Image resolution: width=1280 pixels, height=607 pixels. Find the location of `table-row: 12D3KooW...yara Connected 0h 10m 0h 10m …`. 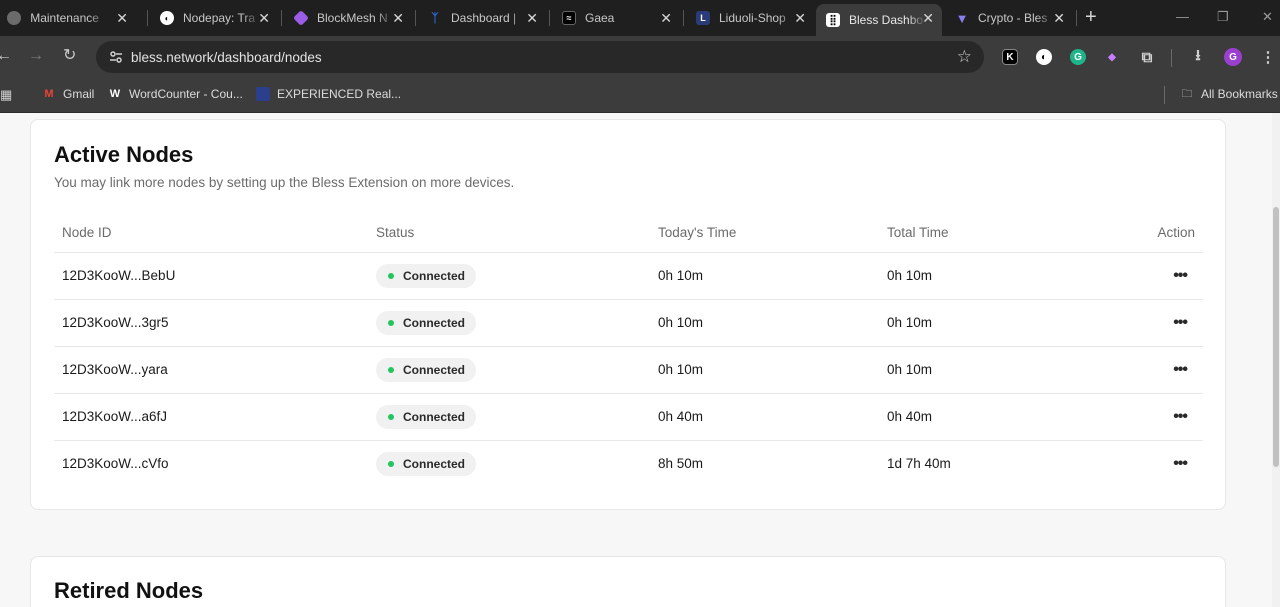

table-row: 12D3KooW...yara Connected 0h 10m 0h 10m … is located at coordinates (628, 370).